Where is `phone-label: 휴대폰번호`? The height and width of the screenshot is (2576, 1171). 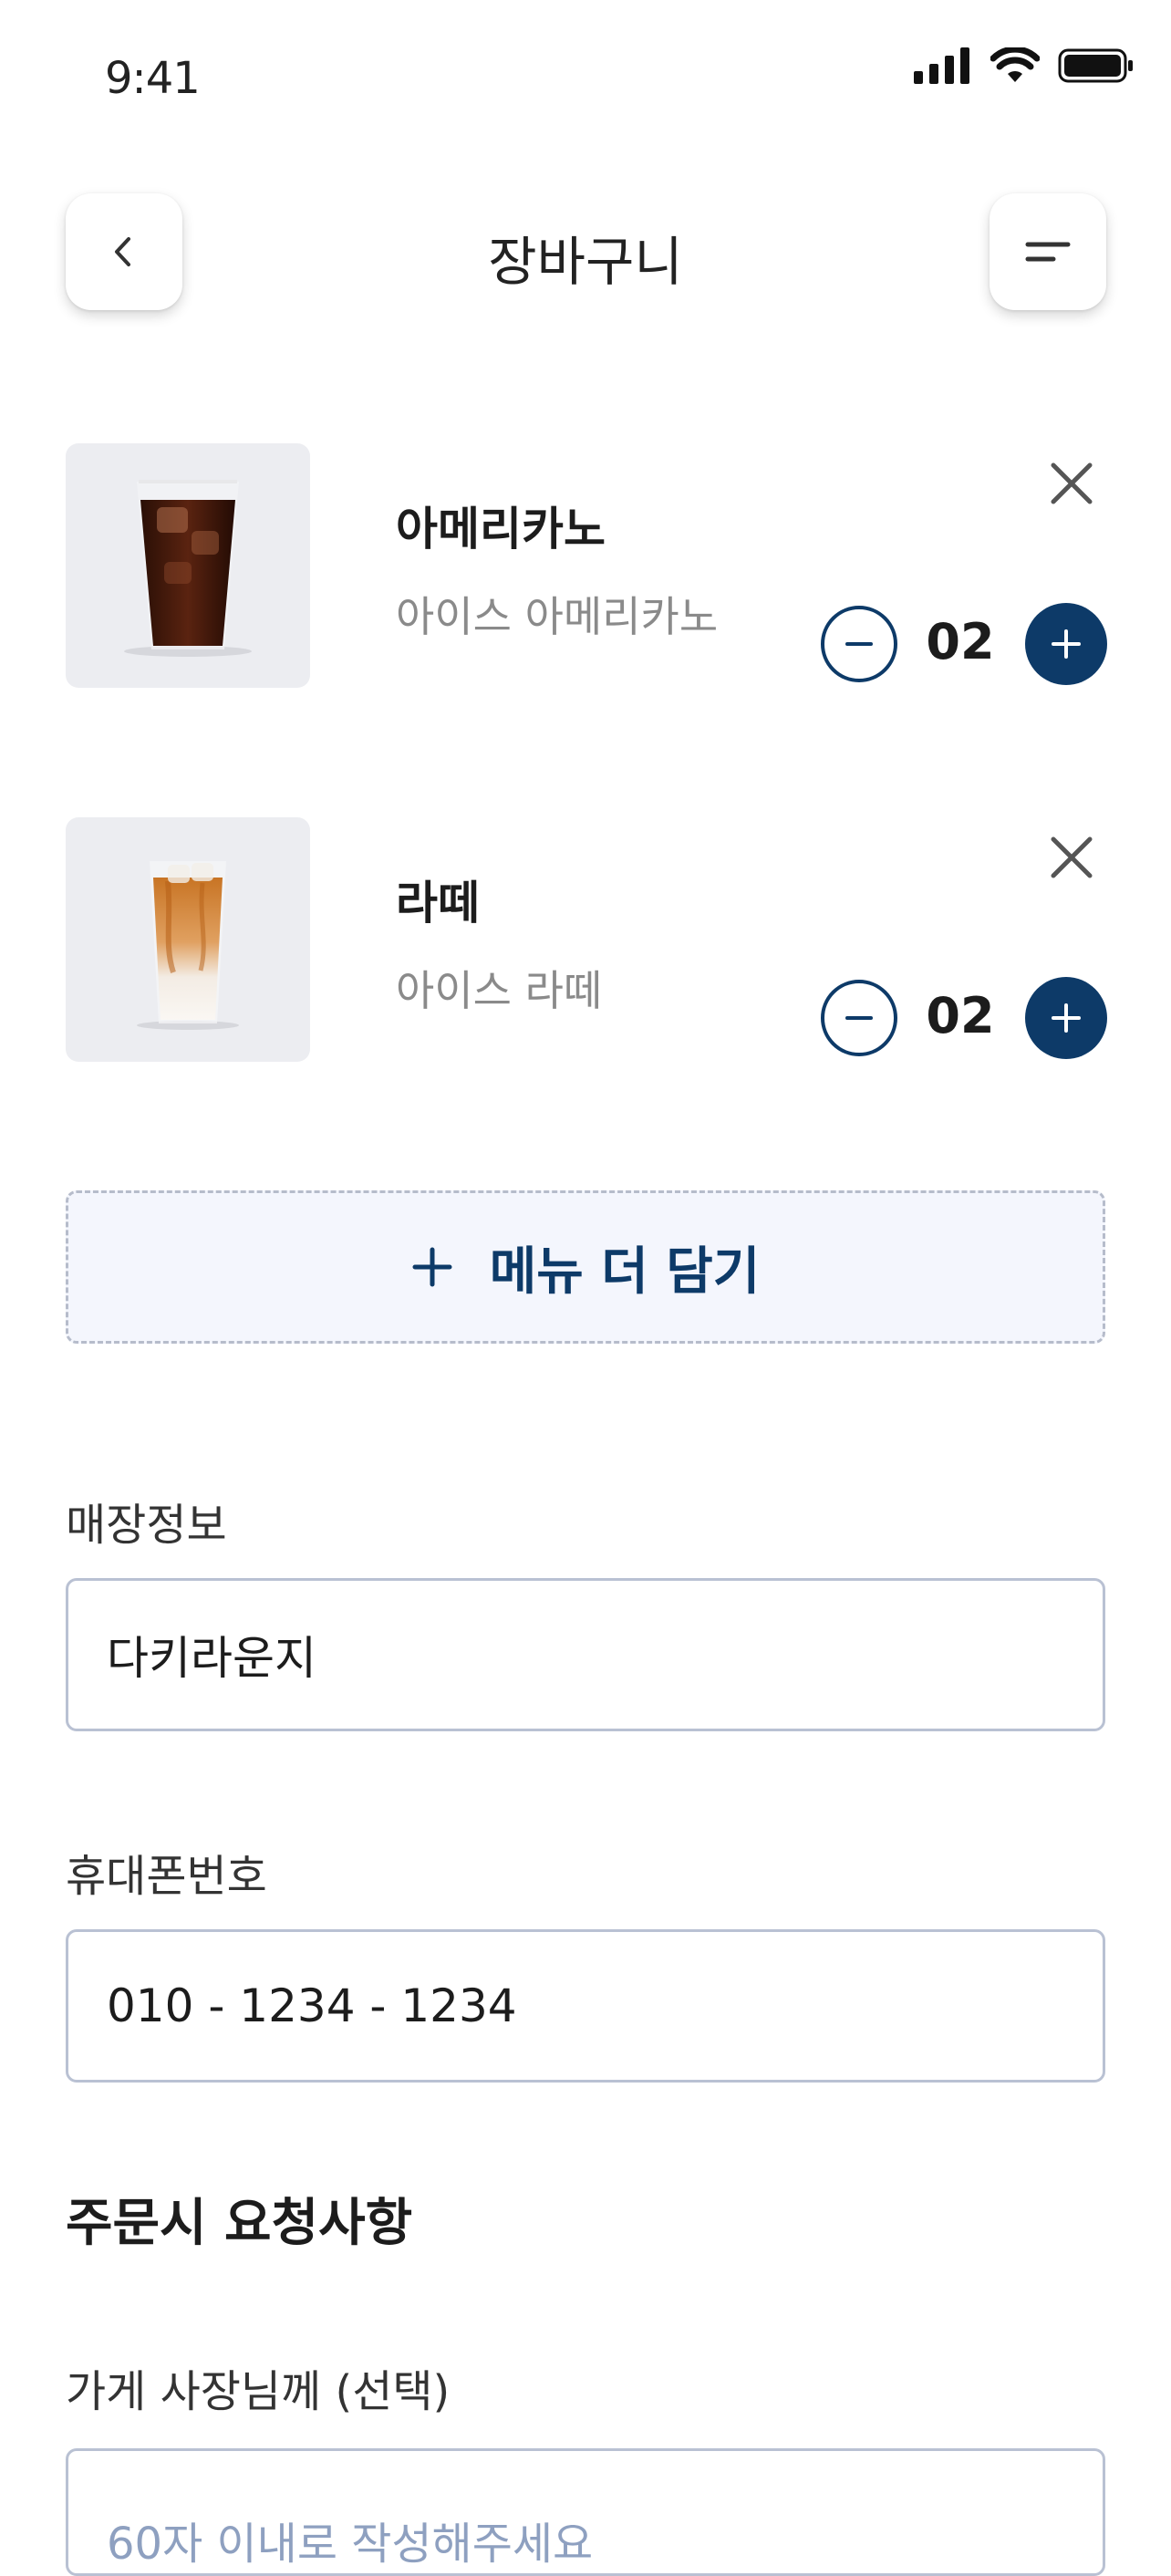
phone-label: 휴대폰번호 is located at coordinates (166, 1876).